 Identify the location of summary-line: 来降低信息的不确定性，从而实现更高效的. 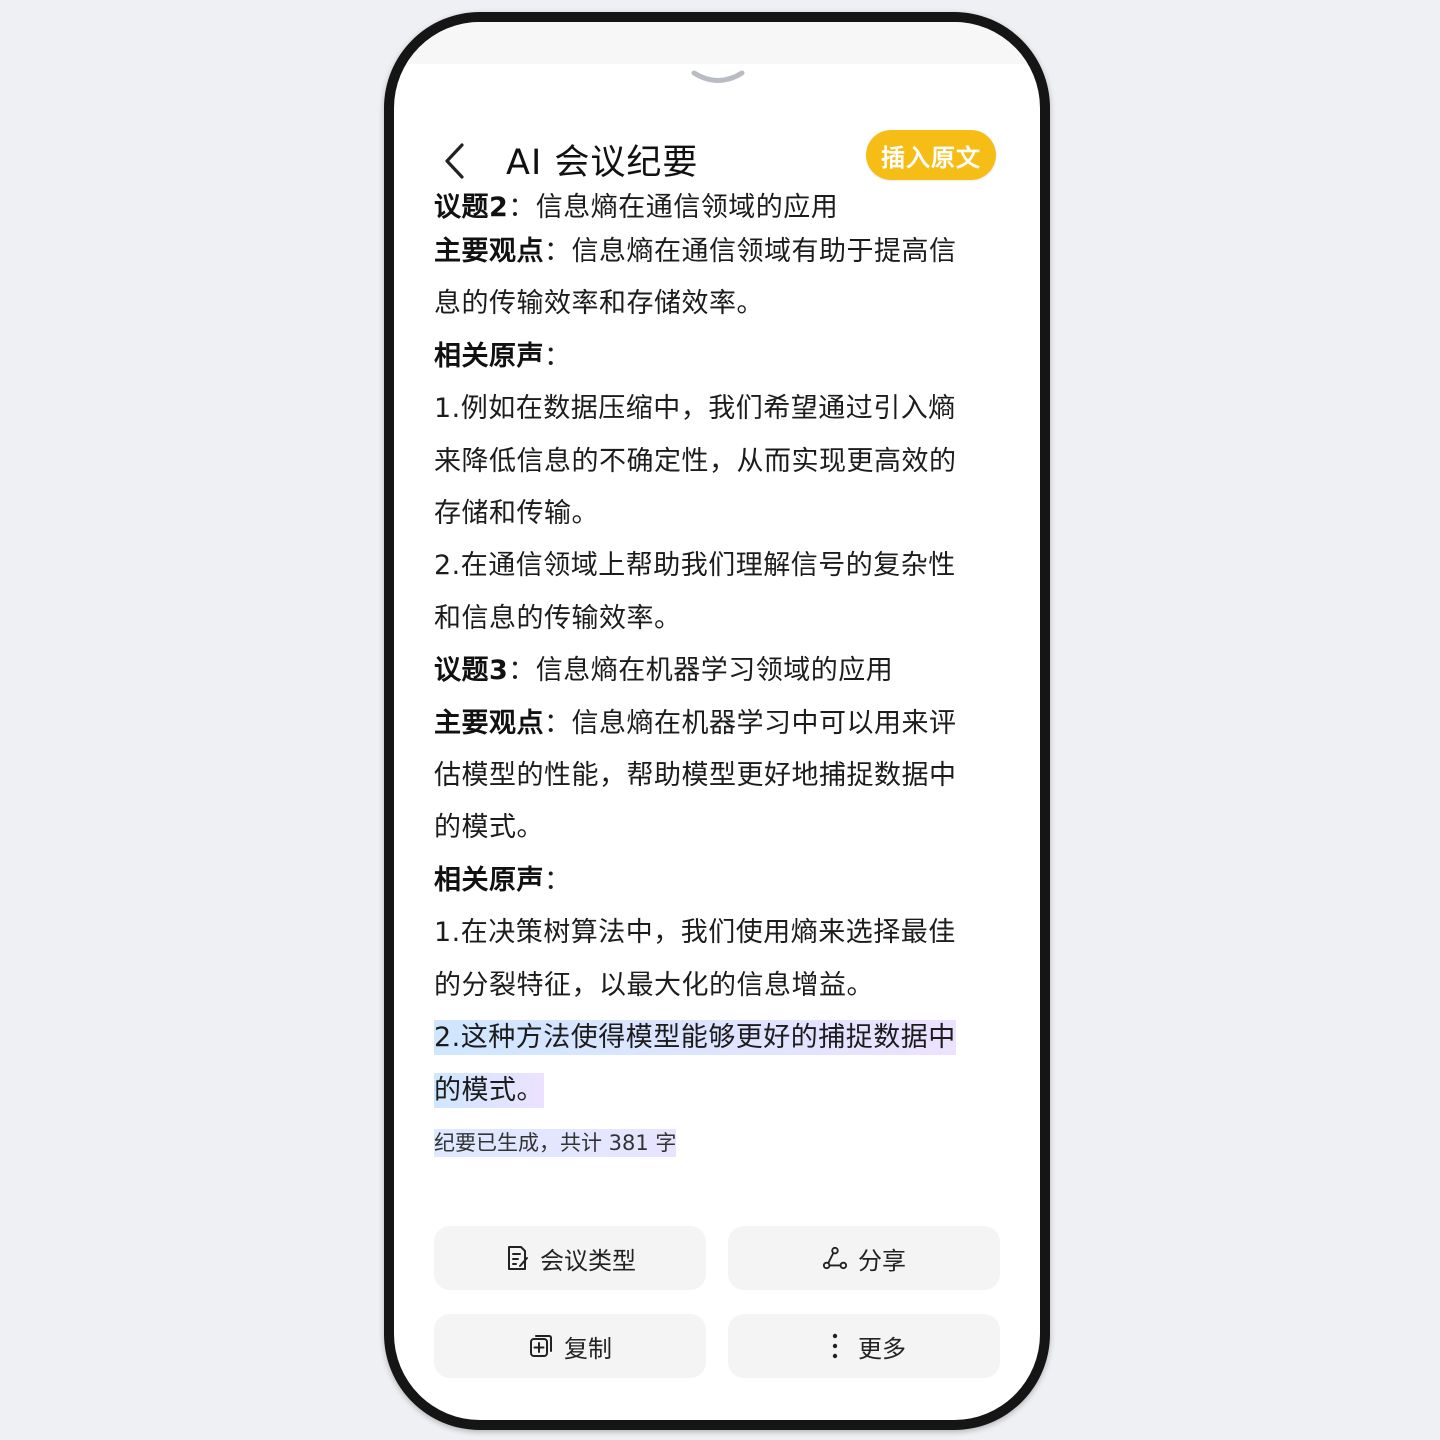
(714, 462).